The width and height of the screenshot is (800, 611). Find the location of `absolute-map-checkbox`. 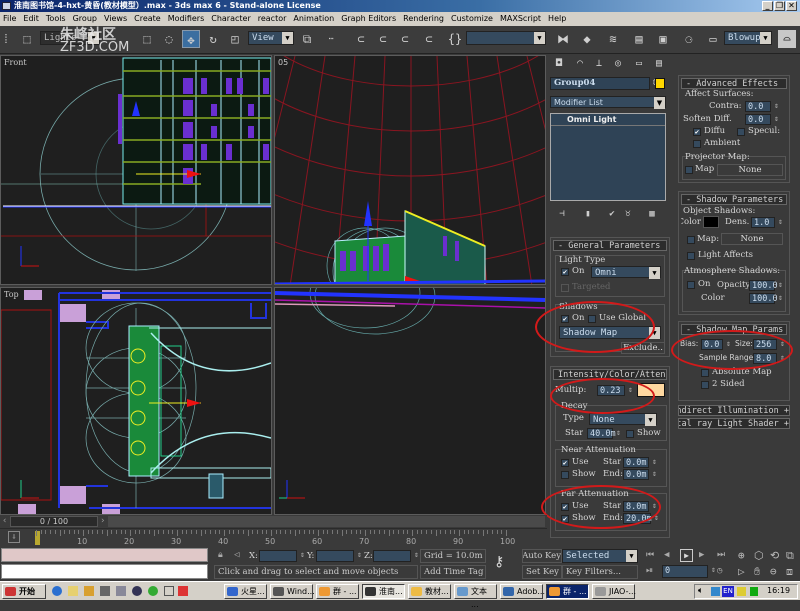

absolute-map-checkbox is located at coordinates (705, 373).